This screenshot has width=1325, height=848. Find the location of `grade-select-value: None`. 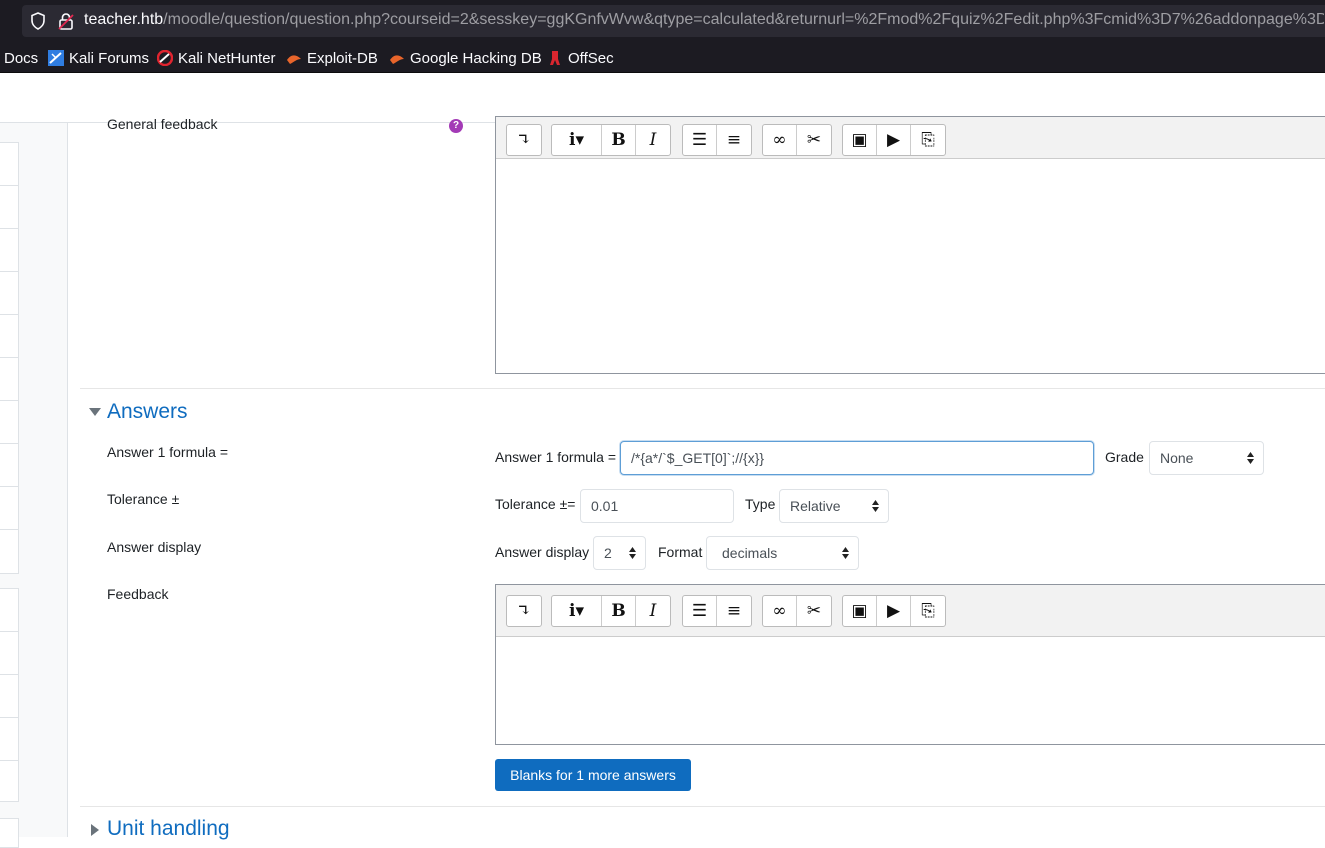

grade-select-value: None is located at coordinates (1177, 458).